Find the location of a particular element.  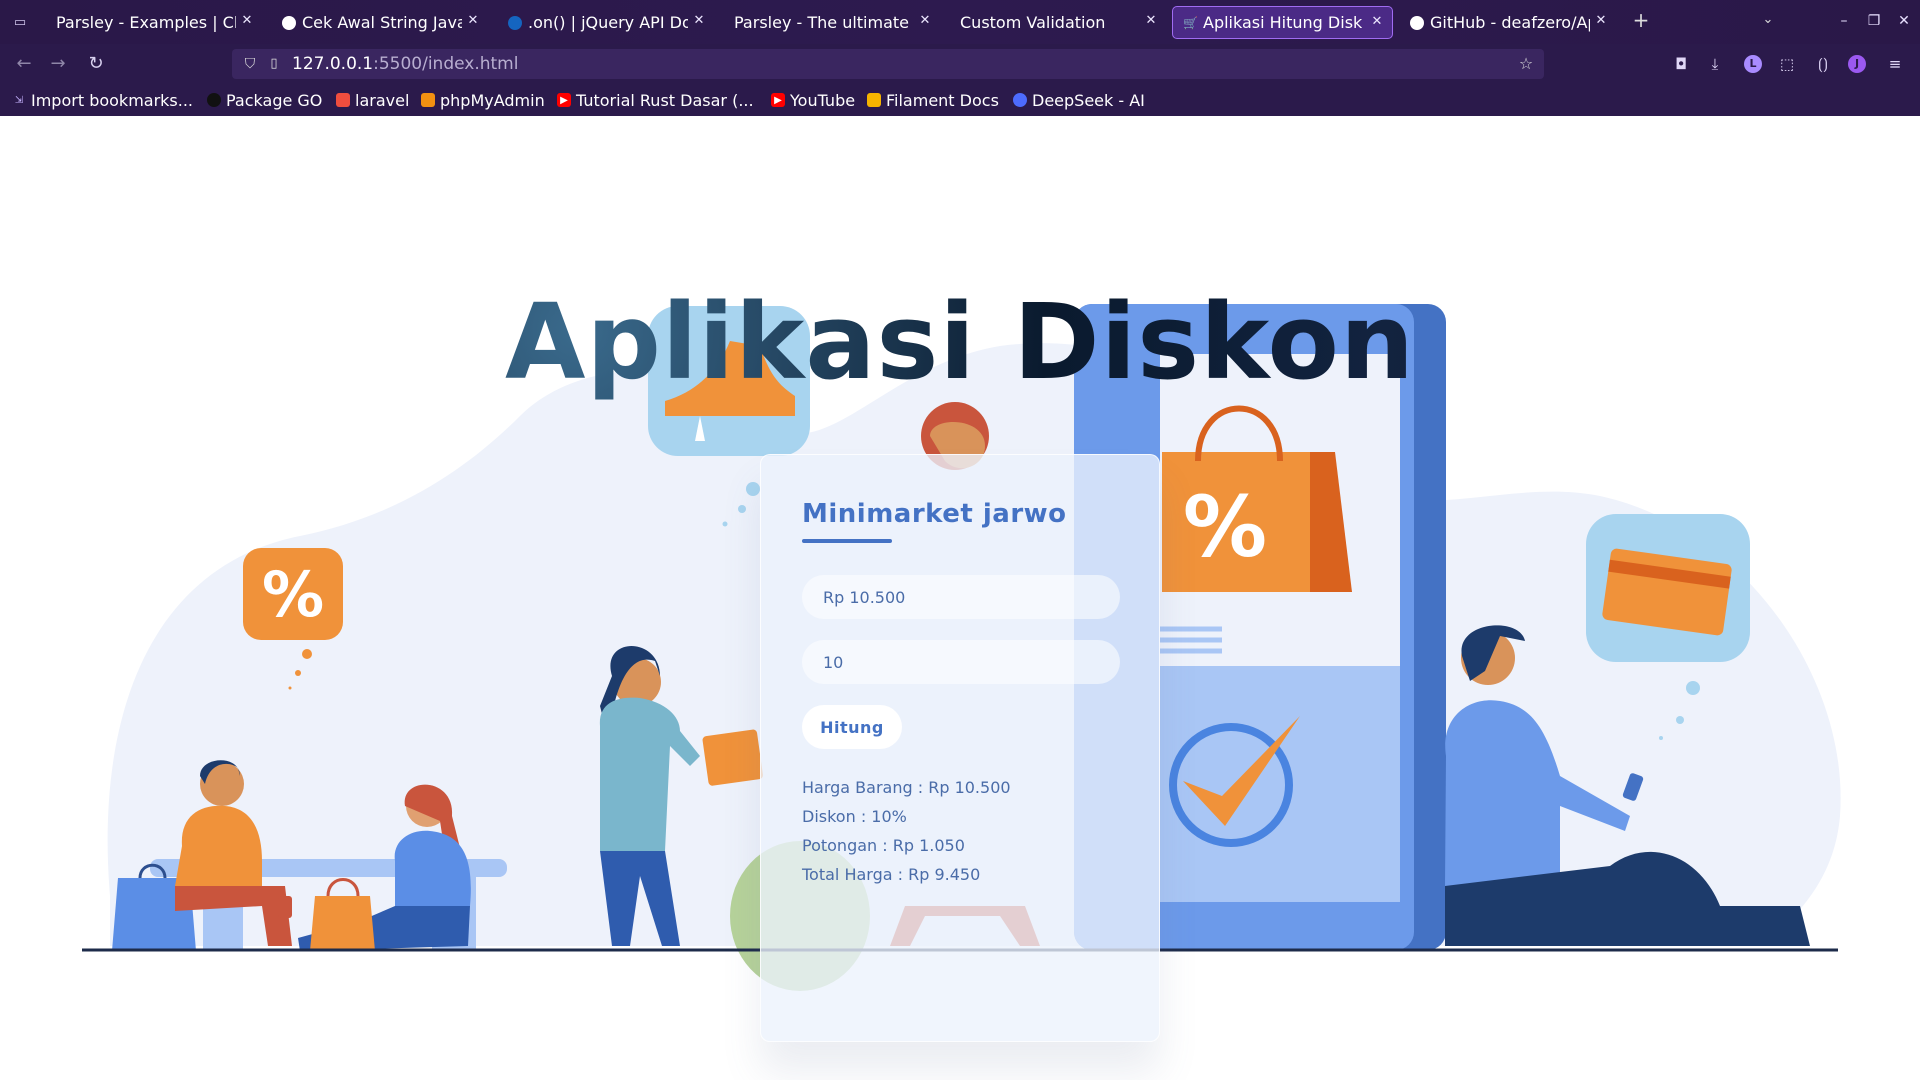

bookmark-label: YouTube is located at coordinates (823, 100).